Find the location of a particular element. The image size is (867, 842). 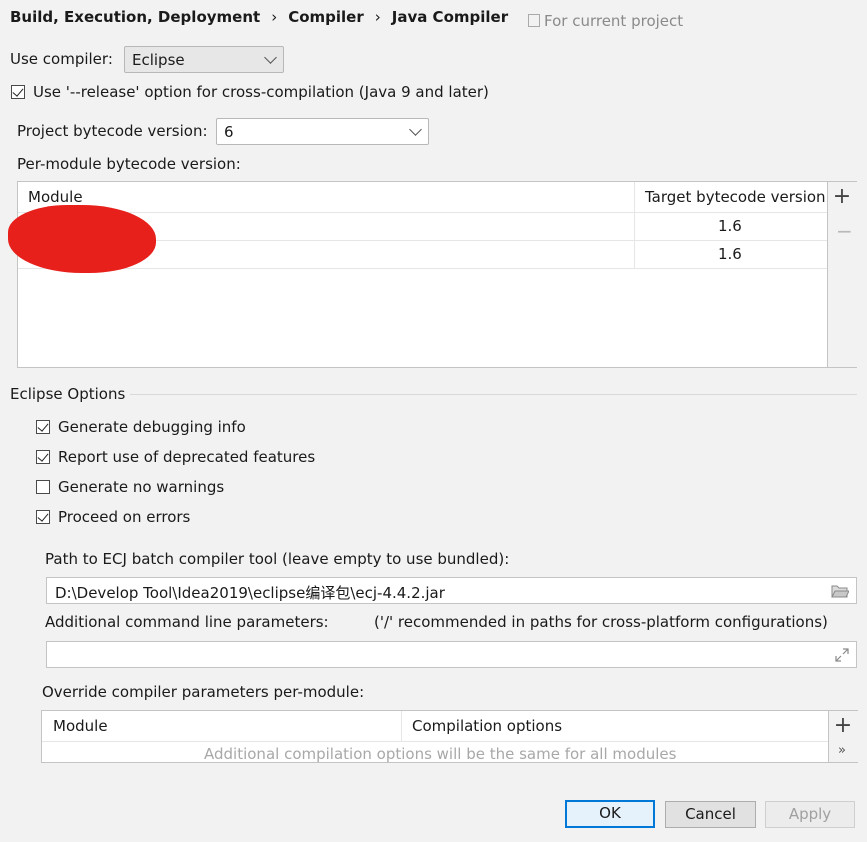

apply-button: Apply is located at coordinates (810, 814).